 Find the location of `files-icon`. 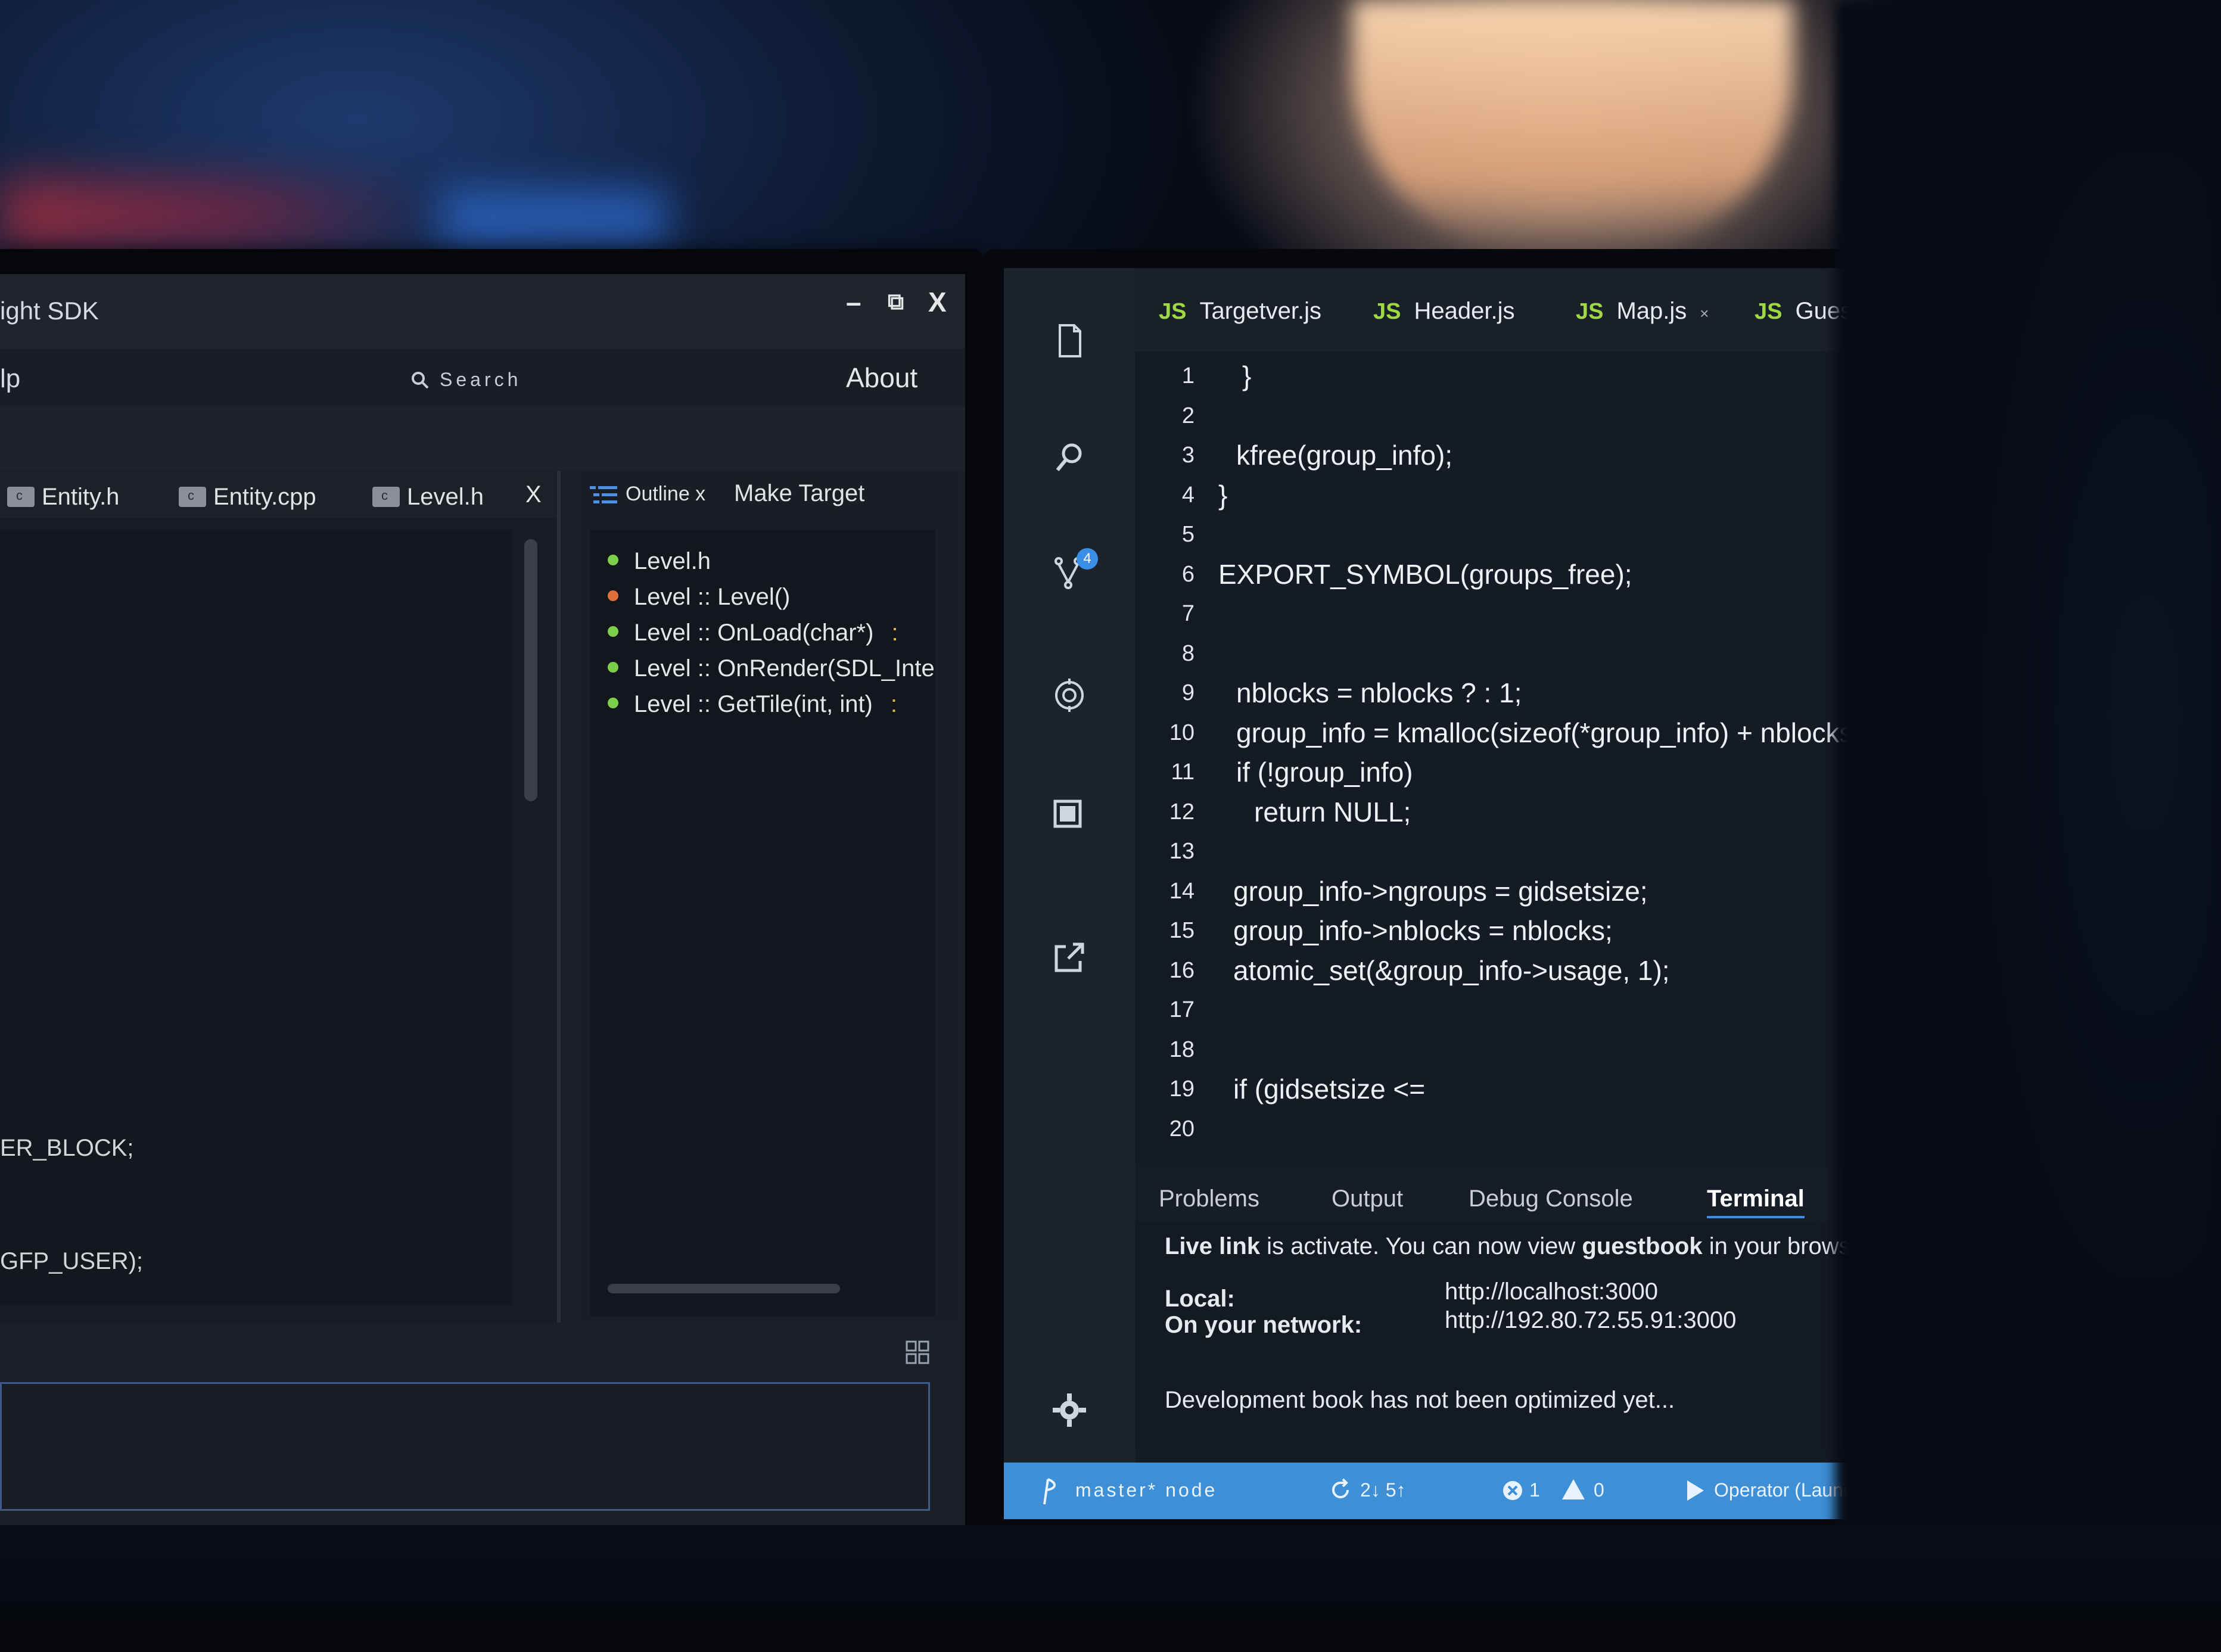

files-icon is located at coordinates (1069, 341).